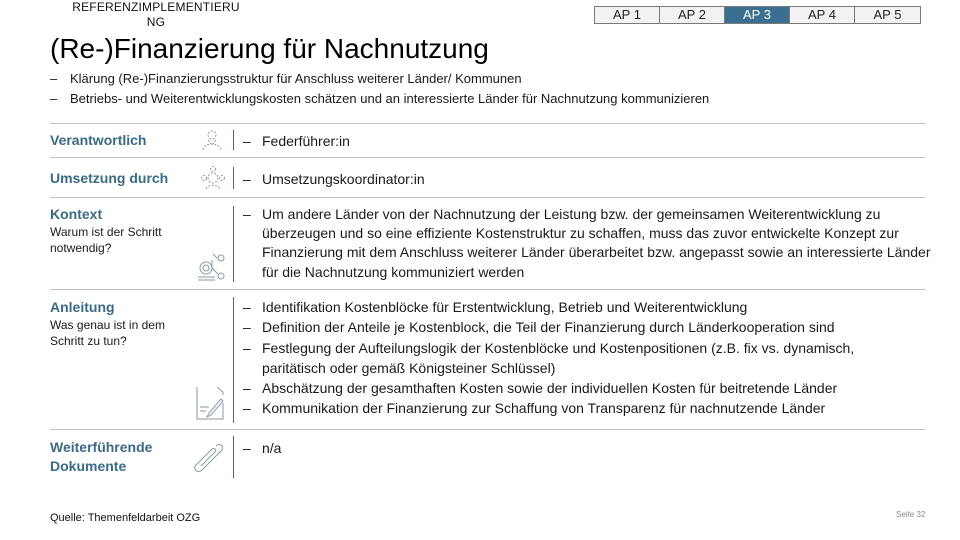 This screenshot has width=960, height=540. I want to click on item-text: Umsetzungskoordinator:in, so click(343, 179).